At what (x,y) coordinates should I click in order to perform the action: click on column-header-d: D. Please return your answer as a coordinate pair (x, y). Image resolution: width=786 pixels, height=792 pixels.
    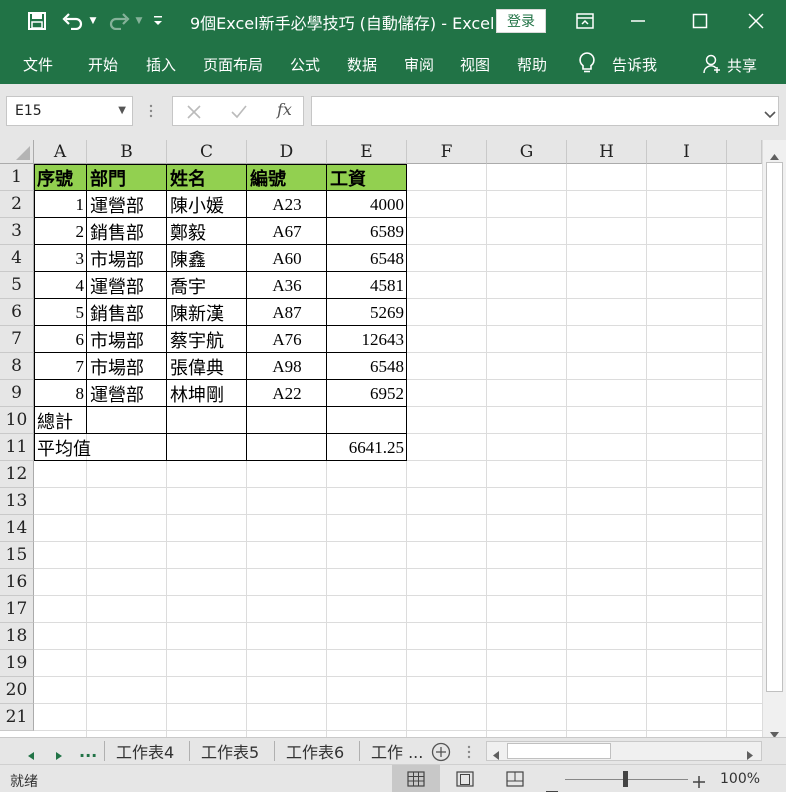
    Looking at the image, I should click on (287, 152).